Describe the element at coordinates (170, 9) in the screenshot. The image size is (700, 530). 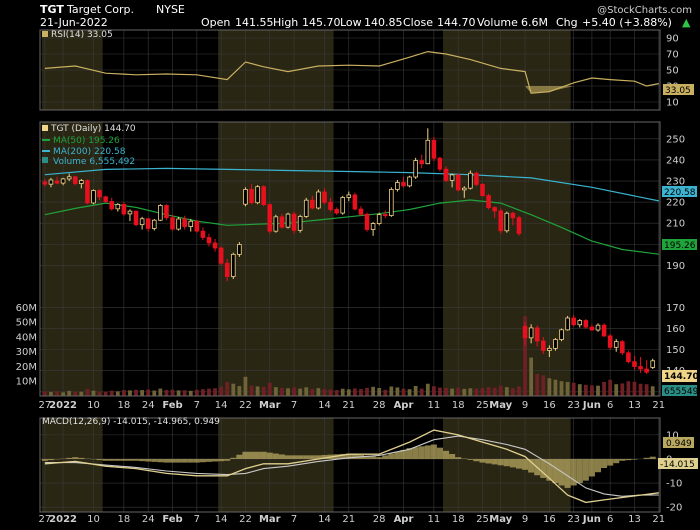
I see `exchange-label: NYSE` at that location.